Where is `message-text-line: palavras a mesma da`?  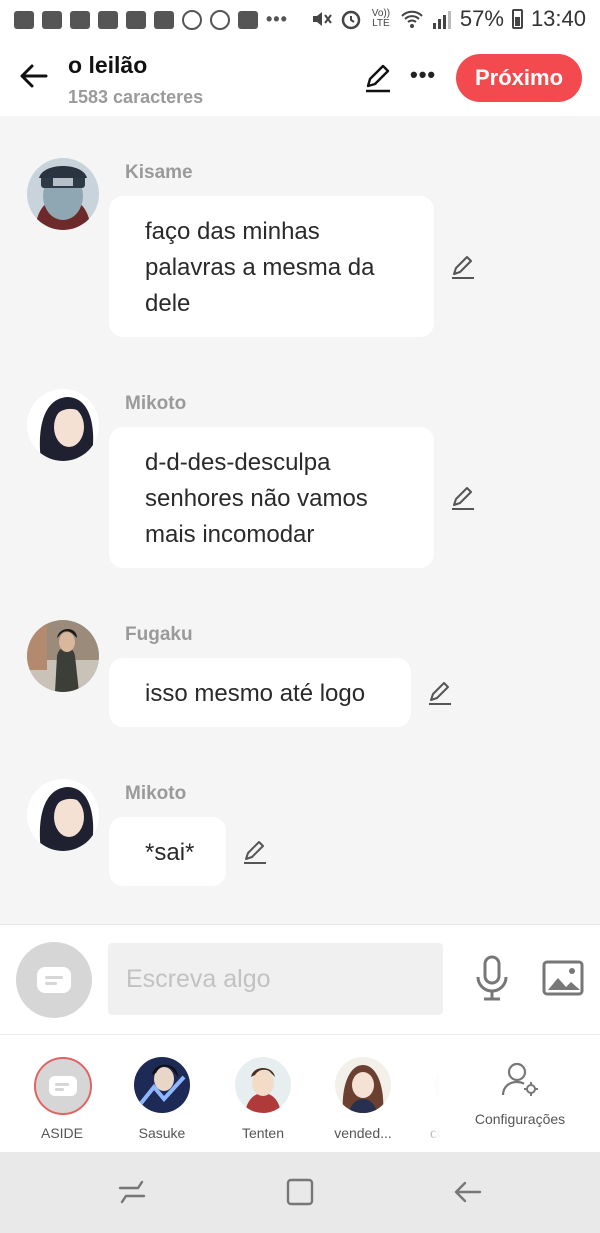 message-text-line: palavras a mesma da is located at coordinates (260, 267).